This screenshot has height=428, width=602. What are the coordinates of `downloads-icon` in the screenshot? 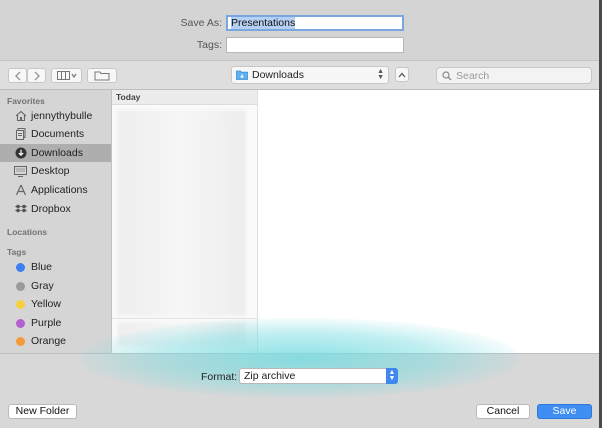 It's located at (20, 153).